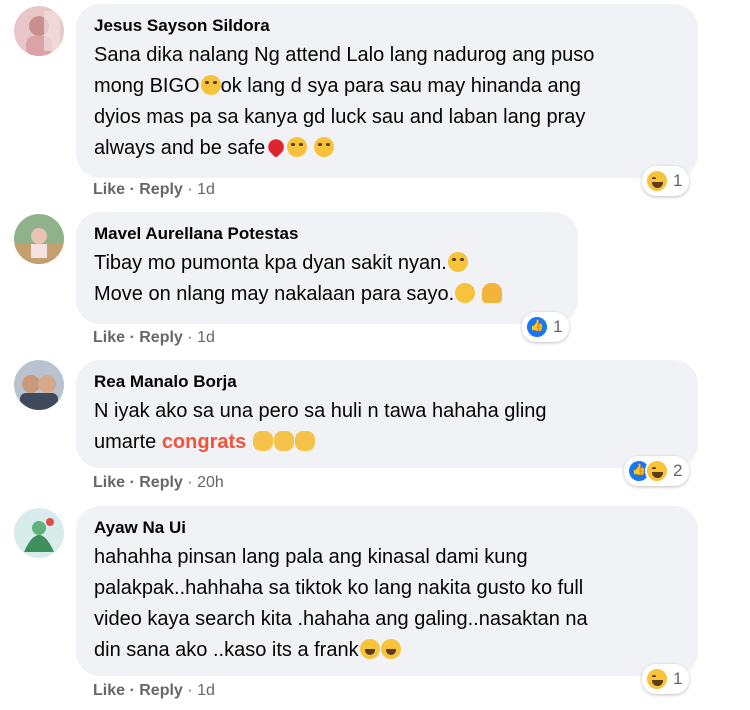  Describe the element at coordinates (387, 25) in the screenshot. I see `comment-author: Jesus Sayson Sildora` at that location.